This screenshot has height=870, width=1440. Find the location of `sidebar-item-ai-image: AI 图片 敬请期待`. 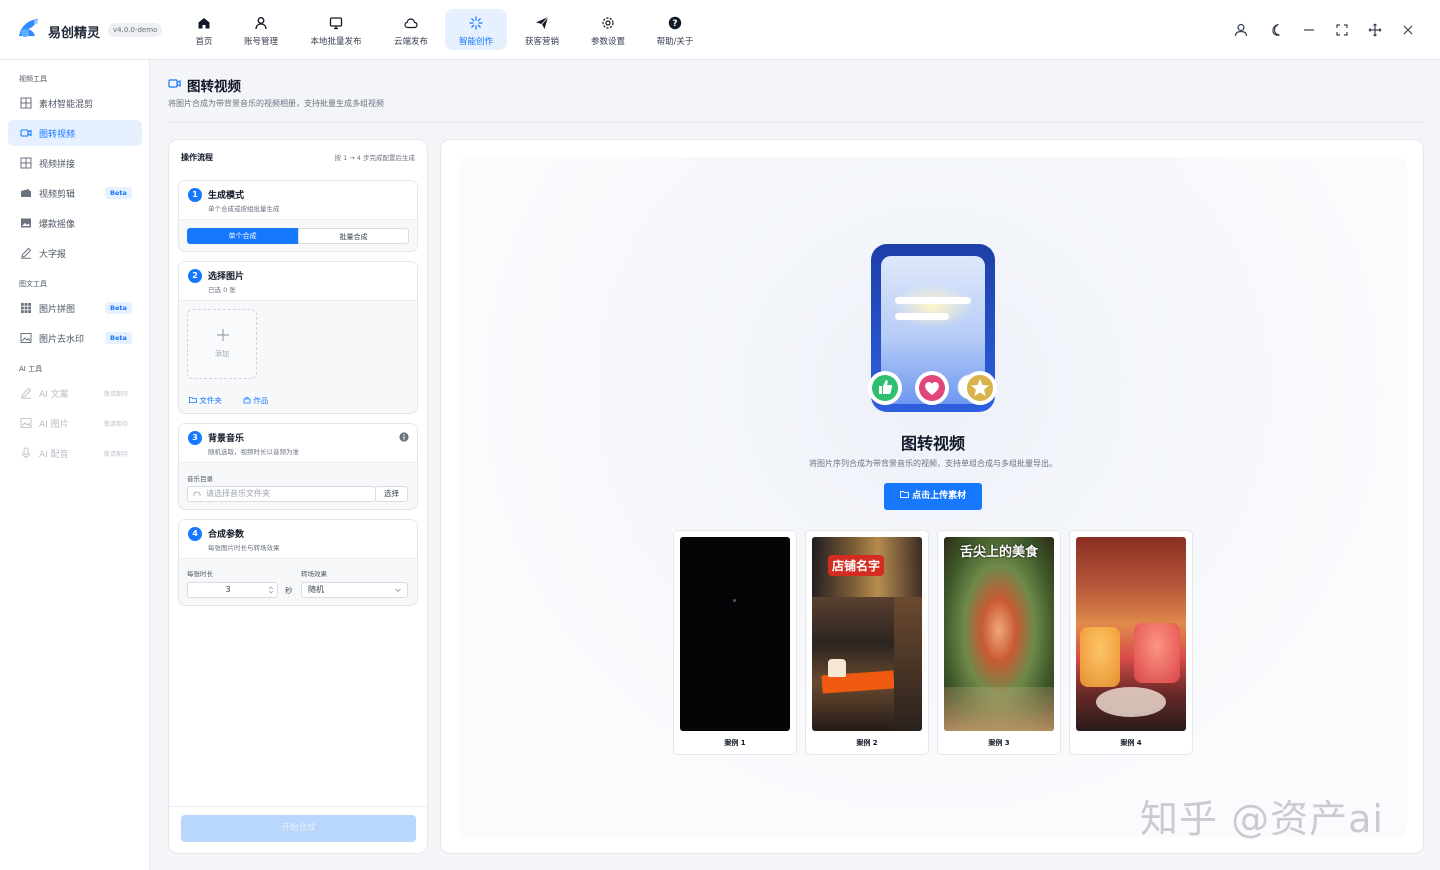

sidebar-item-ai-image: AI 图片 敬请期待 is located at coordinates (75, 423).